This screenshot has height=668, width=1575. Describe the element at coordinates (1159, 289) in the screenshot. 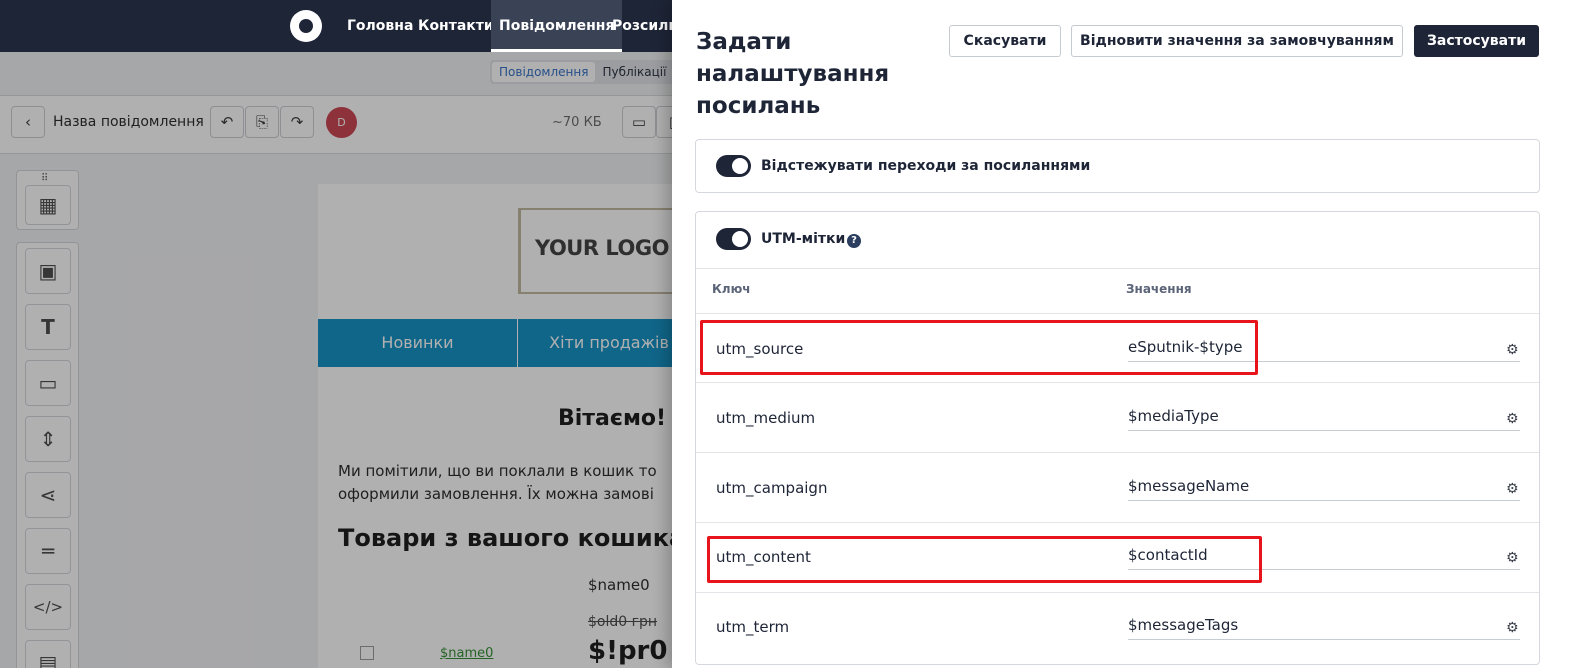

I see `column-header-value: Значення` at that location.